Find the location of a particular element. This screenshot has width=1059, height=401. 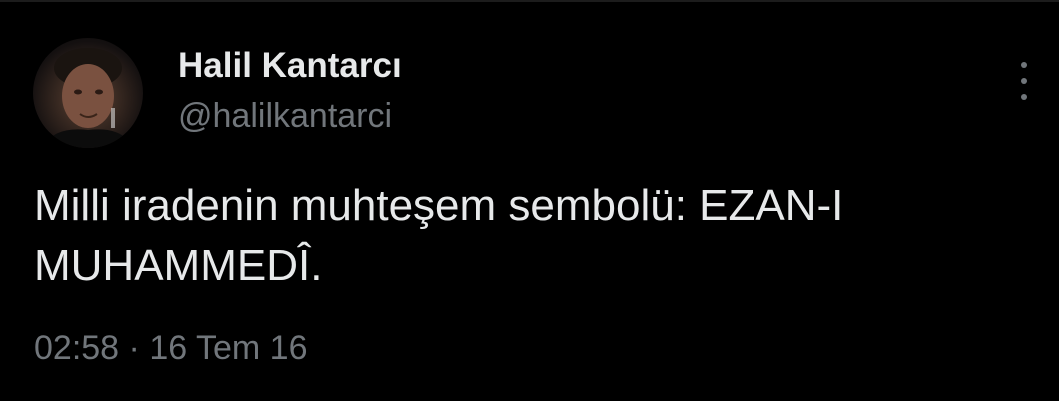

tweet-time: 02:58 is located at coordinates (76, 348).